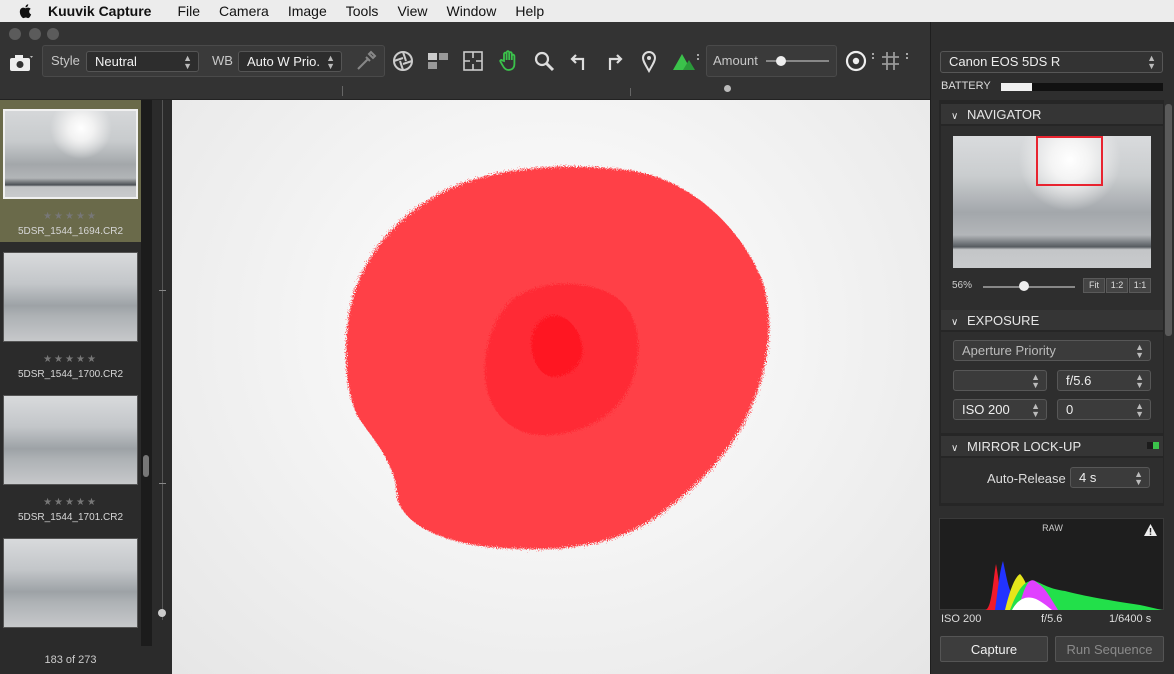  What do you see at coordinates (986, 409) in the screenshot?
I see `iso-value: ISO 200` at bounding box center [986, 409].